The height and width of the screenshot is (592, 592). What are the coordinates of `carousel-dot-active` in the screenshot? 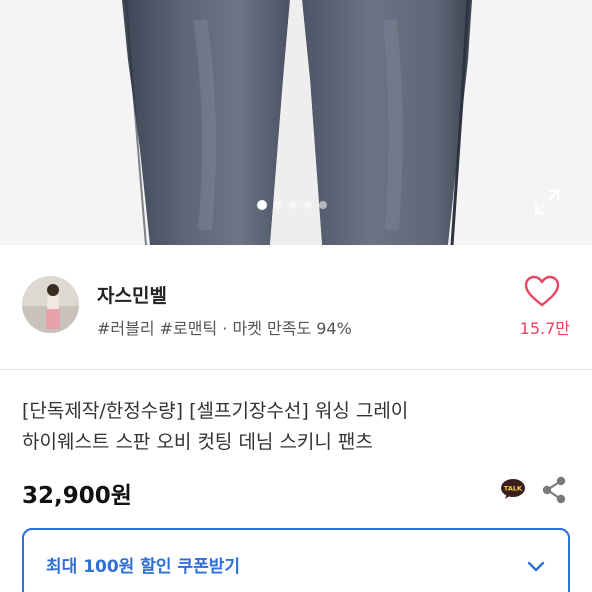 It's located at (262, 205).